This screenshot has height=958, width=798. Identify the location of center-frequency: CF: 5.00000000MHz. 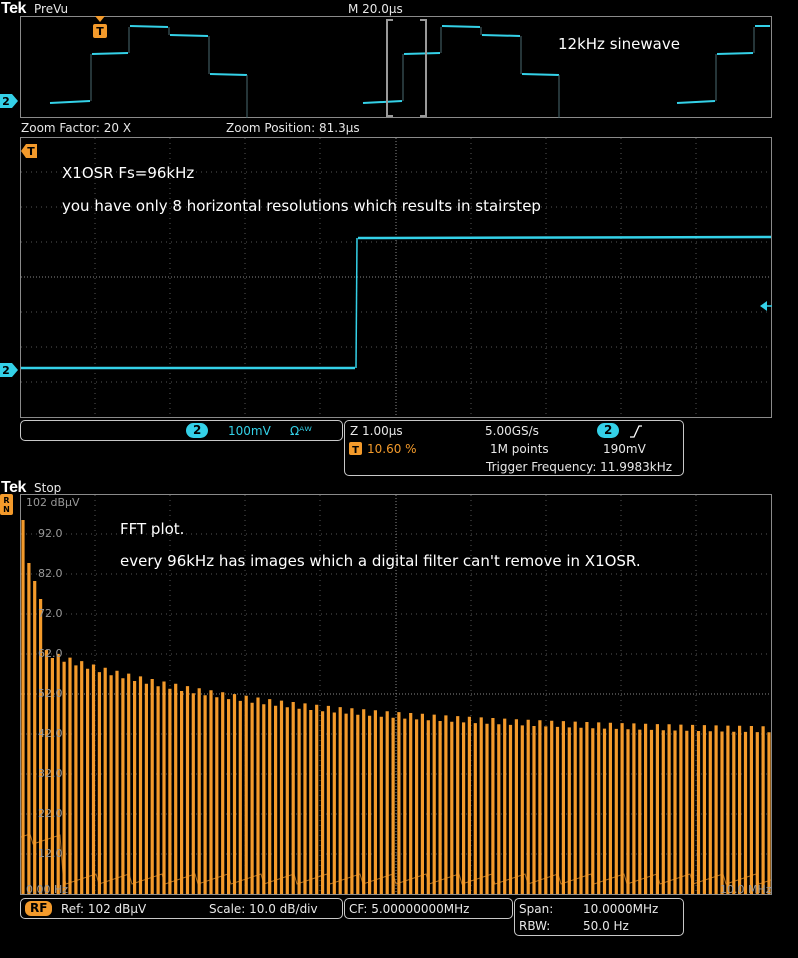
(409, 909).